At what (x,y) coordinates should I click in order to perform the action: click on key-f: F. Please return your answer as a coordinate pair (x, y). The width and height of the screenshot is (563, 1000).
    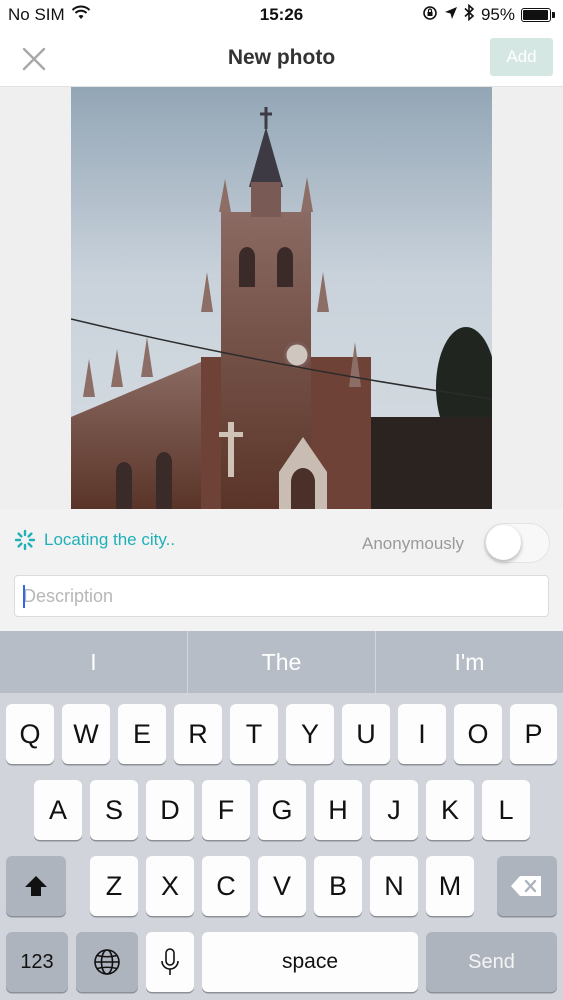
    Looking at the image, I should click on (226, 810).